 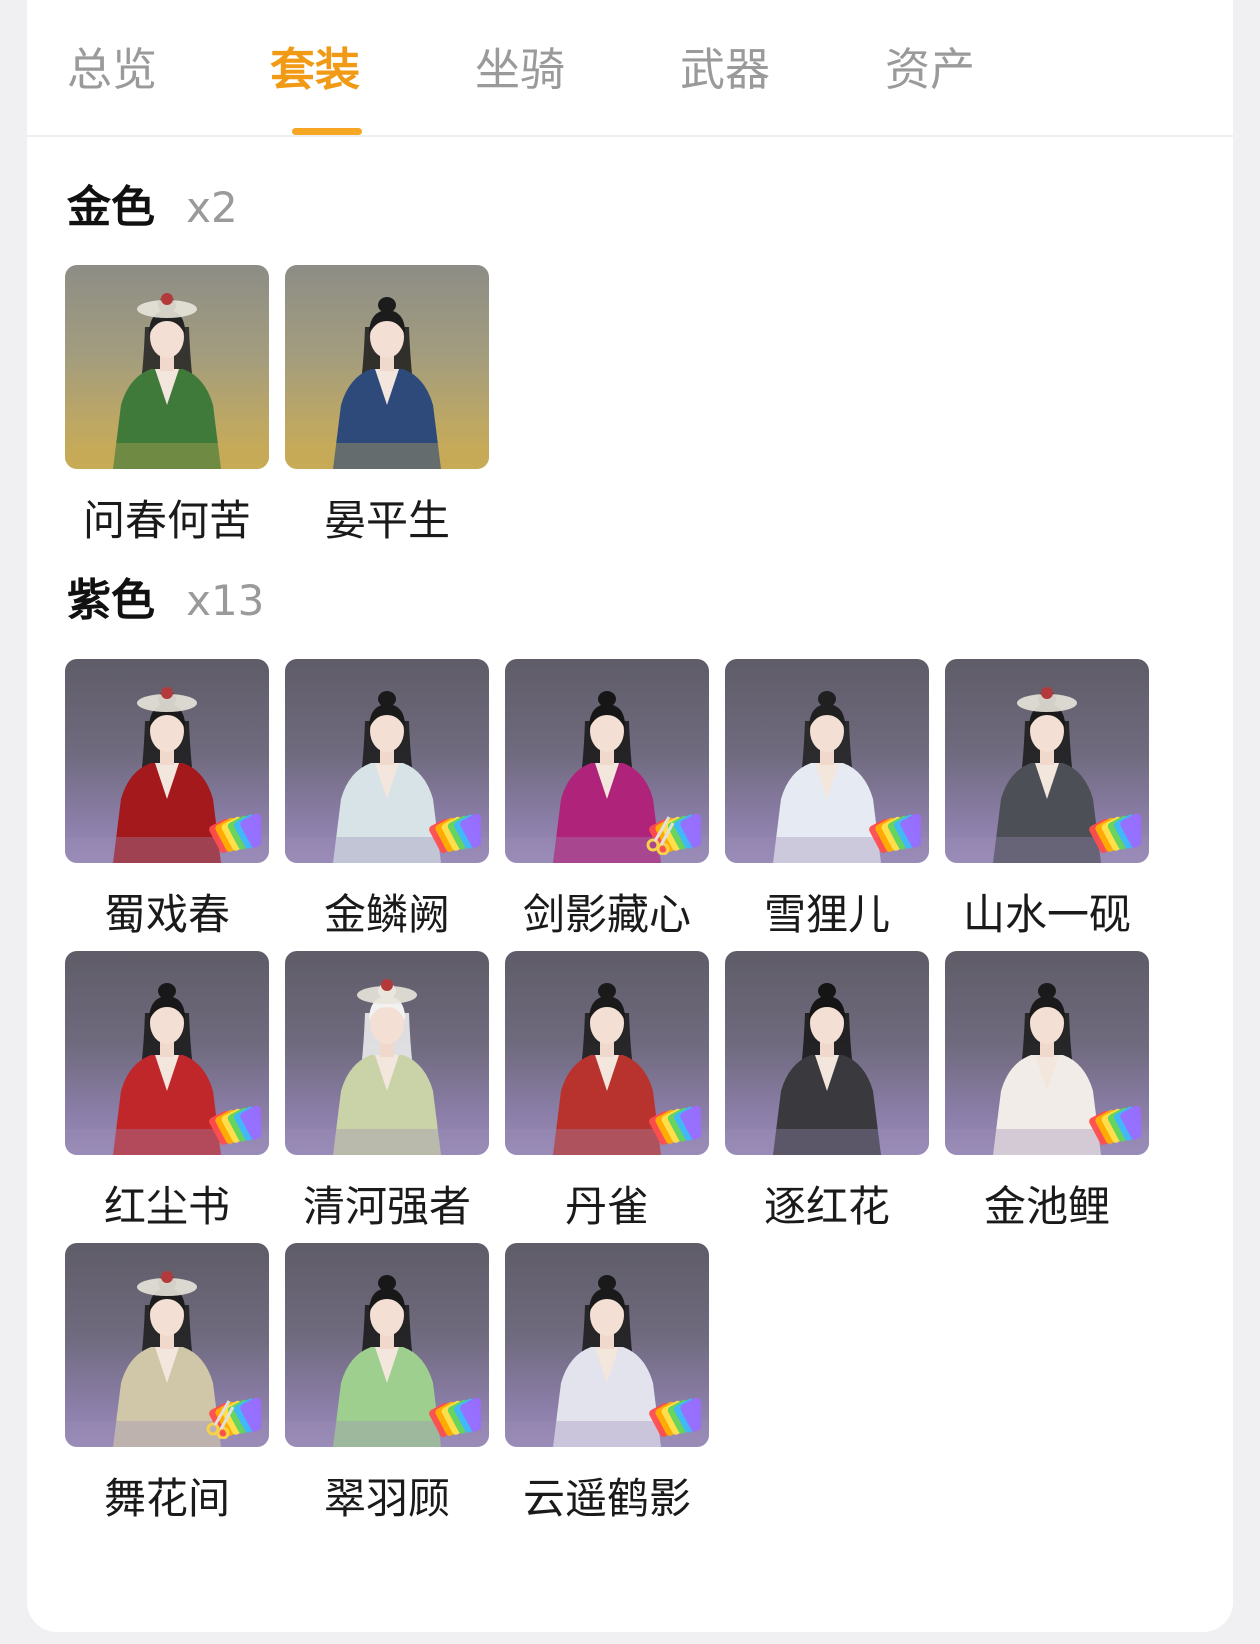 I want to click on outfit-name: 蜀戏春, so click(x=166, y=914).